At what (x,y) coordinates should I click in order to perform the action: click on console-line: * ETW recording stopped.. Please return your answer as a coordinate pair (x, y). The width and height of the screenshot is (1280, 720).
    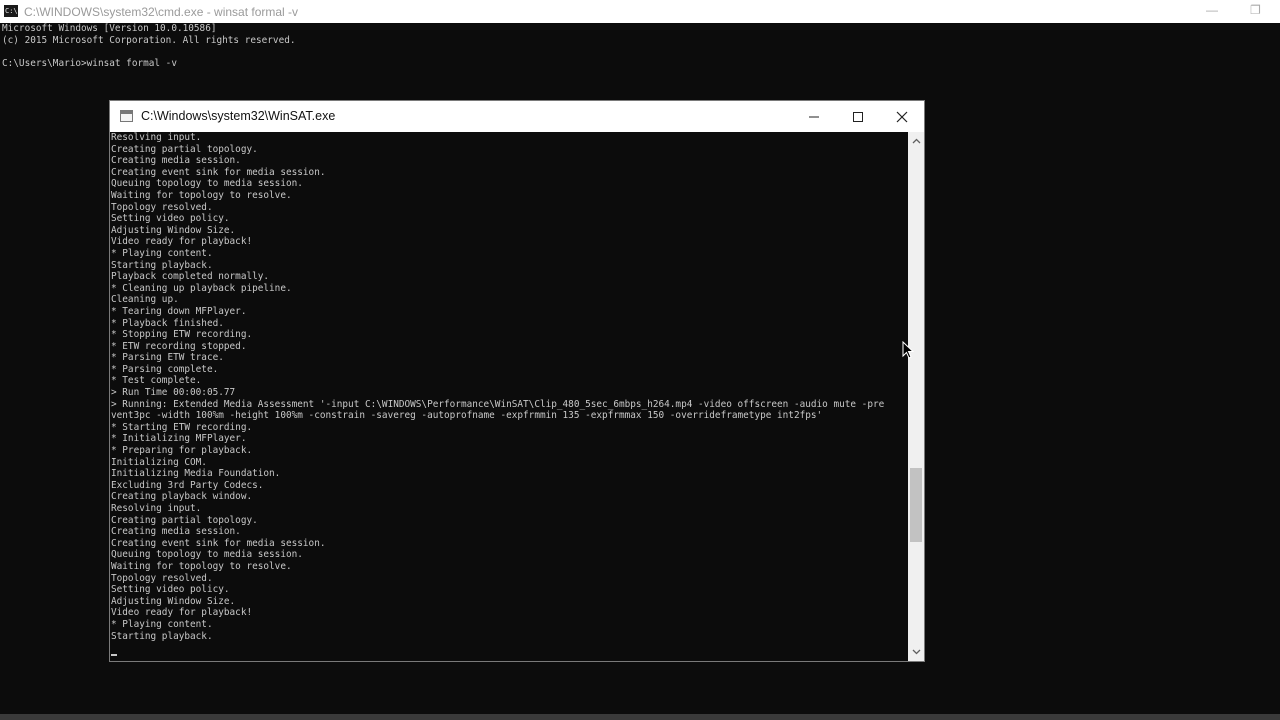
    Looking at the image, I should click on (179, 346).